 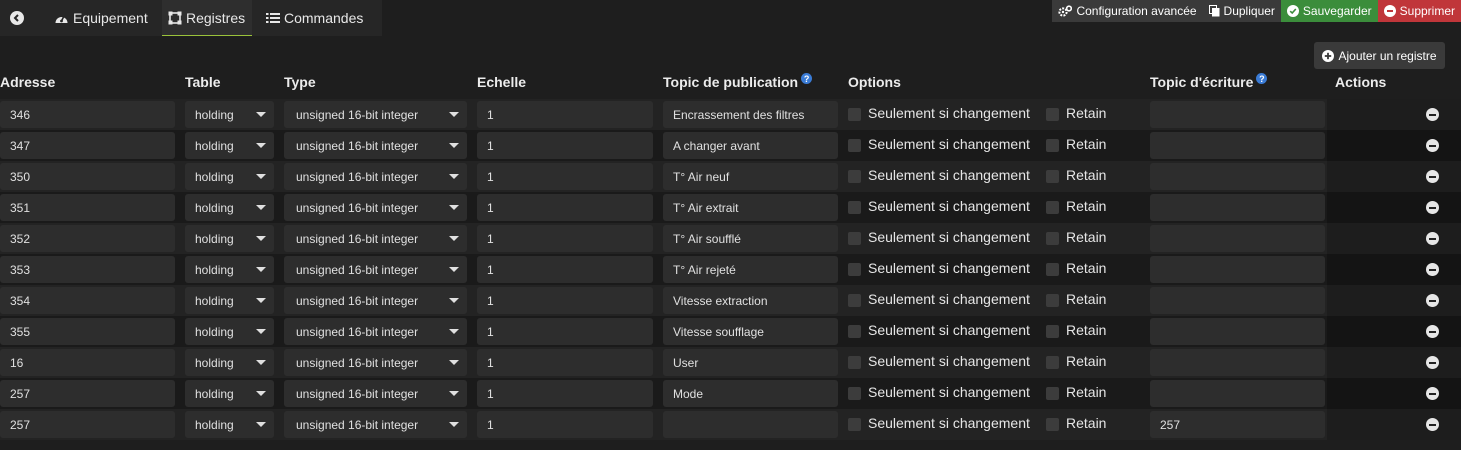 I want to click on publish-topic-input: User, so click(x=750, y=362).